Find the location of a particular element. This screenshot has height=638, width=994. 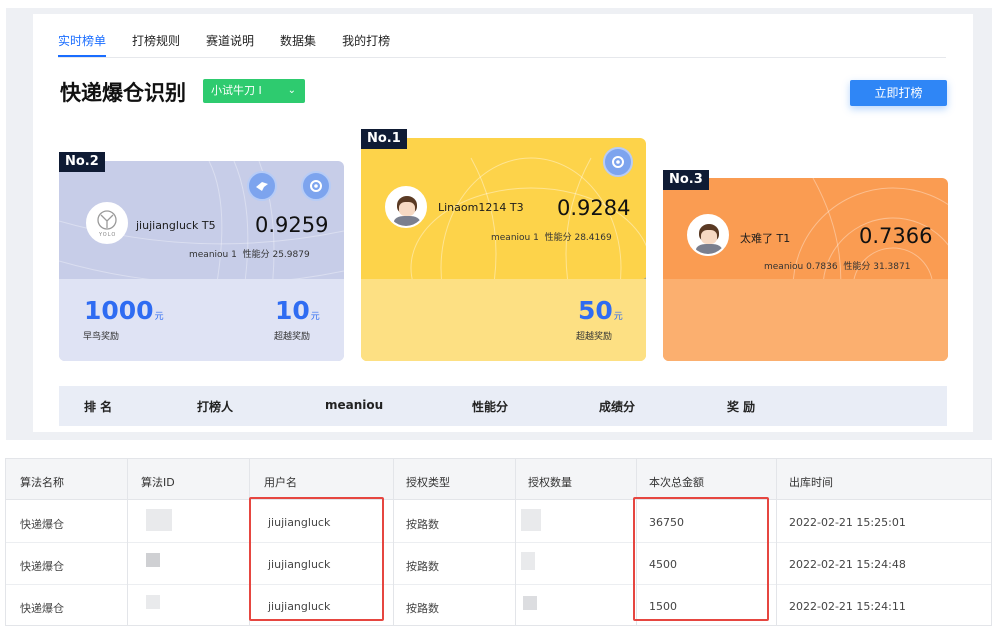

column-header: 算法名称 is located at coordinates (42, 482).